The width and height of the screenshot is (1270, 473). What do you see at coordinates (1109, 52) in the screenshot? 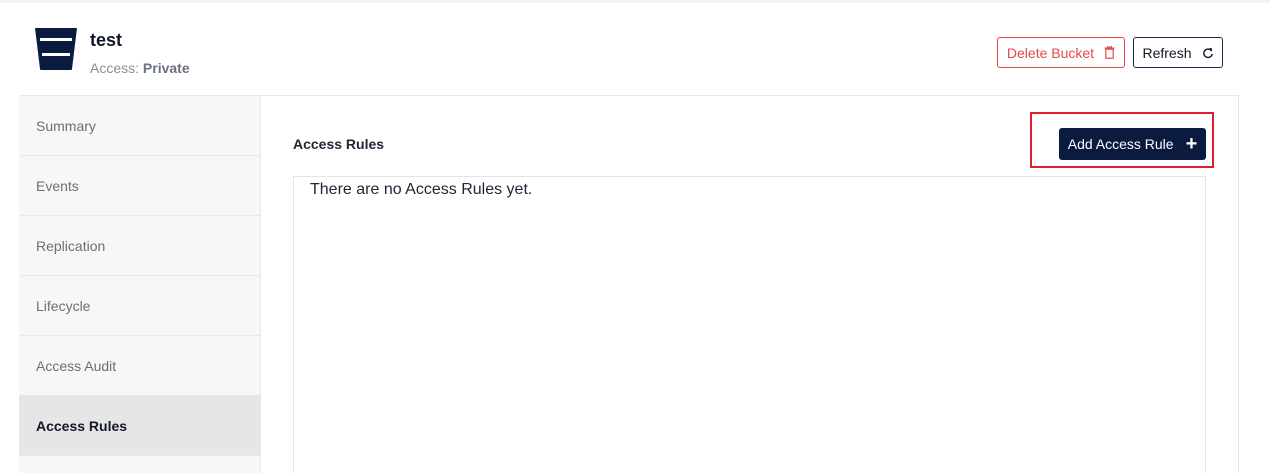
I see `trash-icon` at bounding box center [1109, 52].